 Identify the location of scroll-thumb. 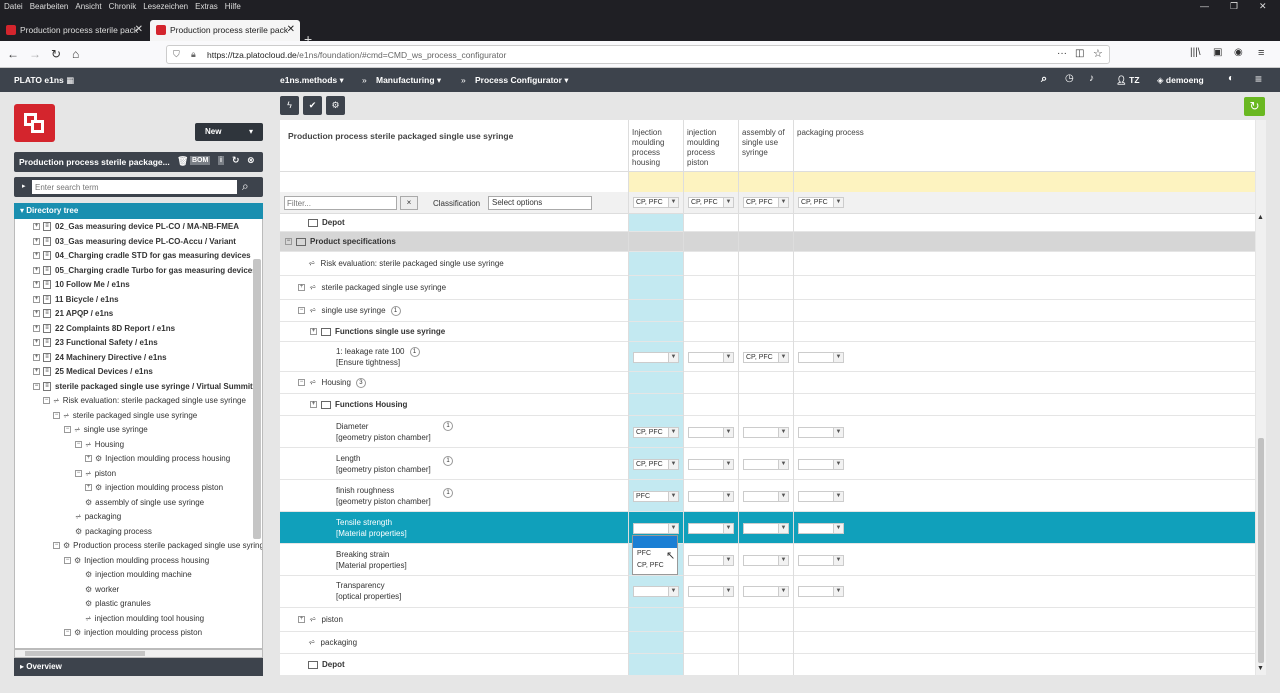
(1261, 550).